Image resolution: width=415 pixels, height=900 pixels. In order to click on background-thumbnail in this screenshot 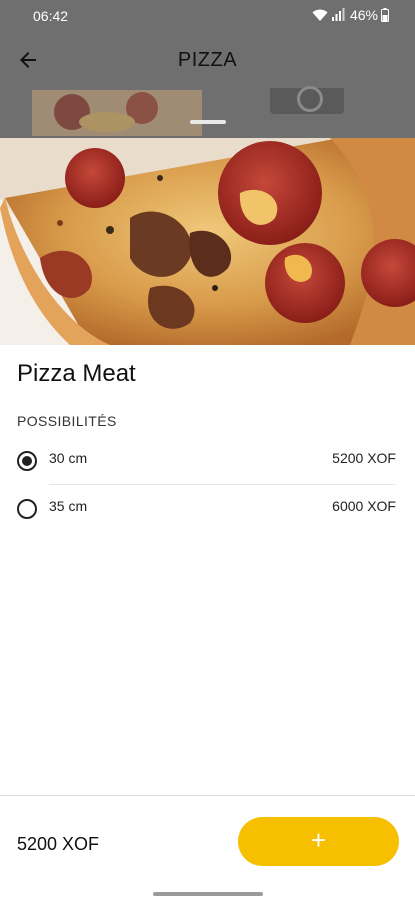, I will do `click(117, 113)`.